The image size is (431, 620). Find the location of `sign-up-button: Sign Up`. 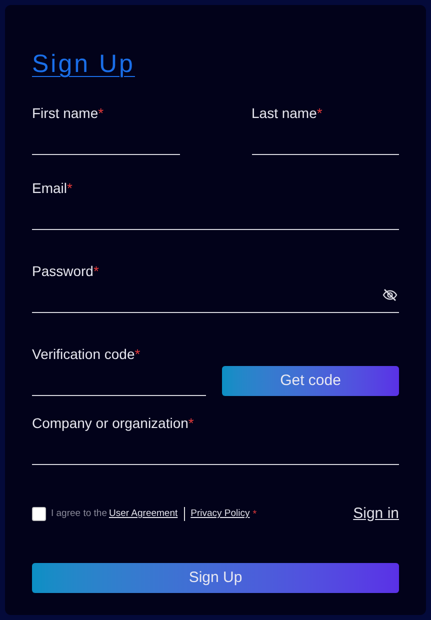

sign-up-button: Sign Up is located at coordinates (215, 578).